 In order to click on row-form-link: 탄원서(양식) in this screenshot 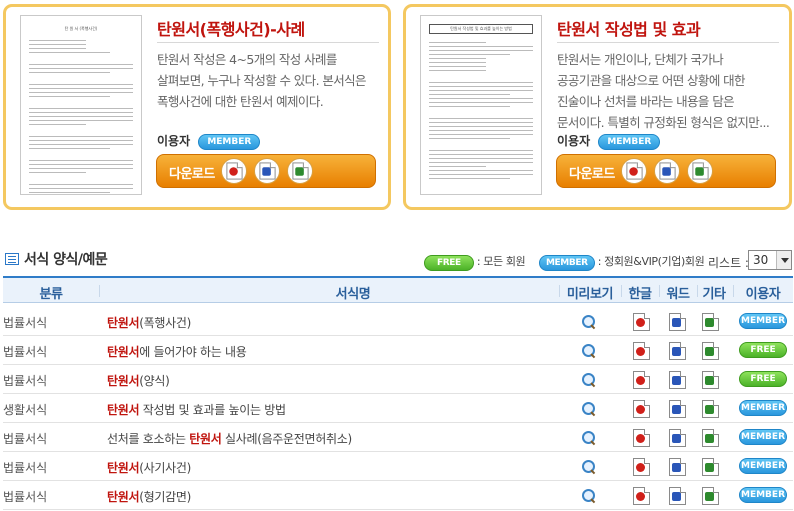, I will do `click(138, 380)`.